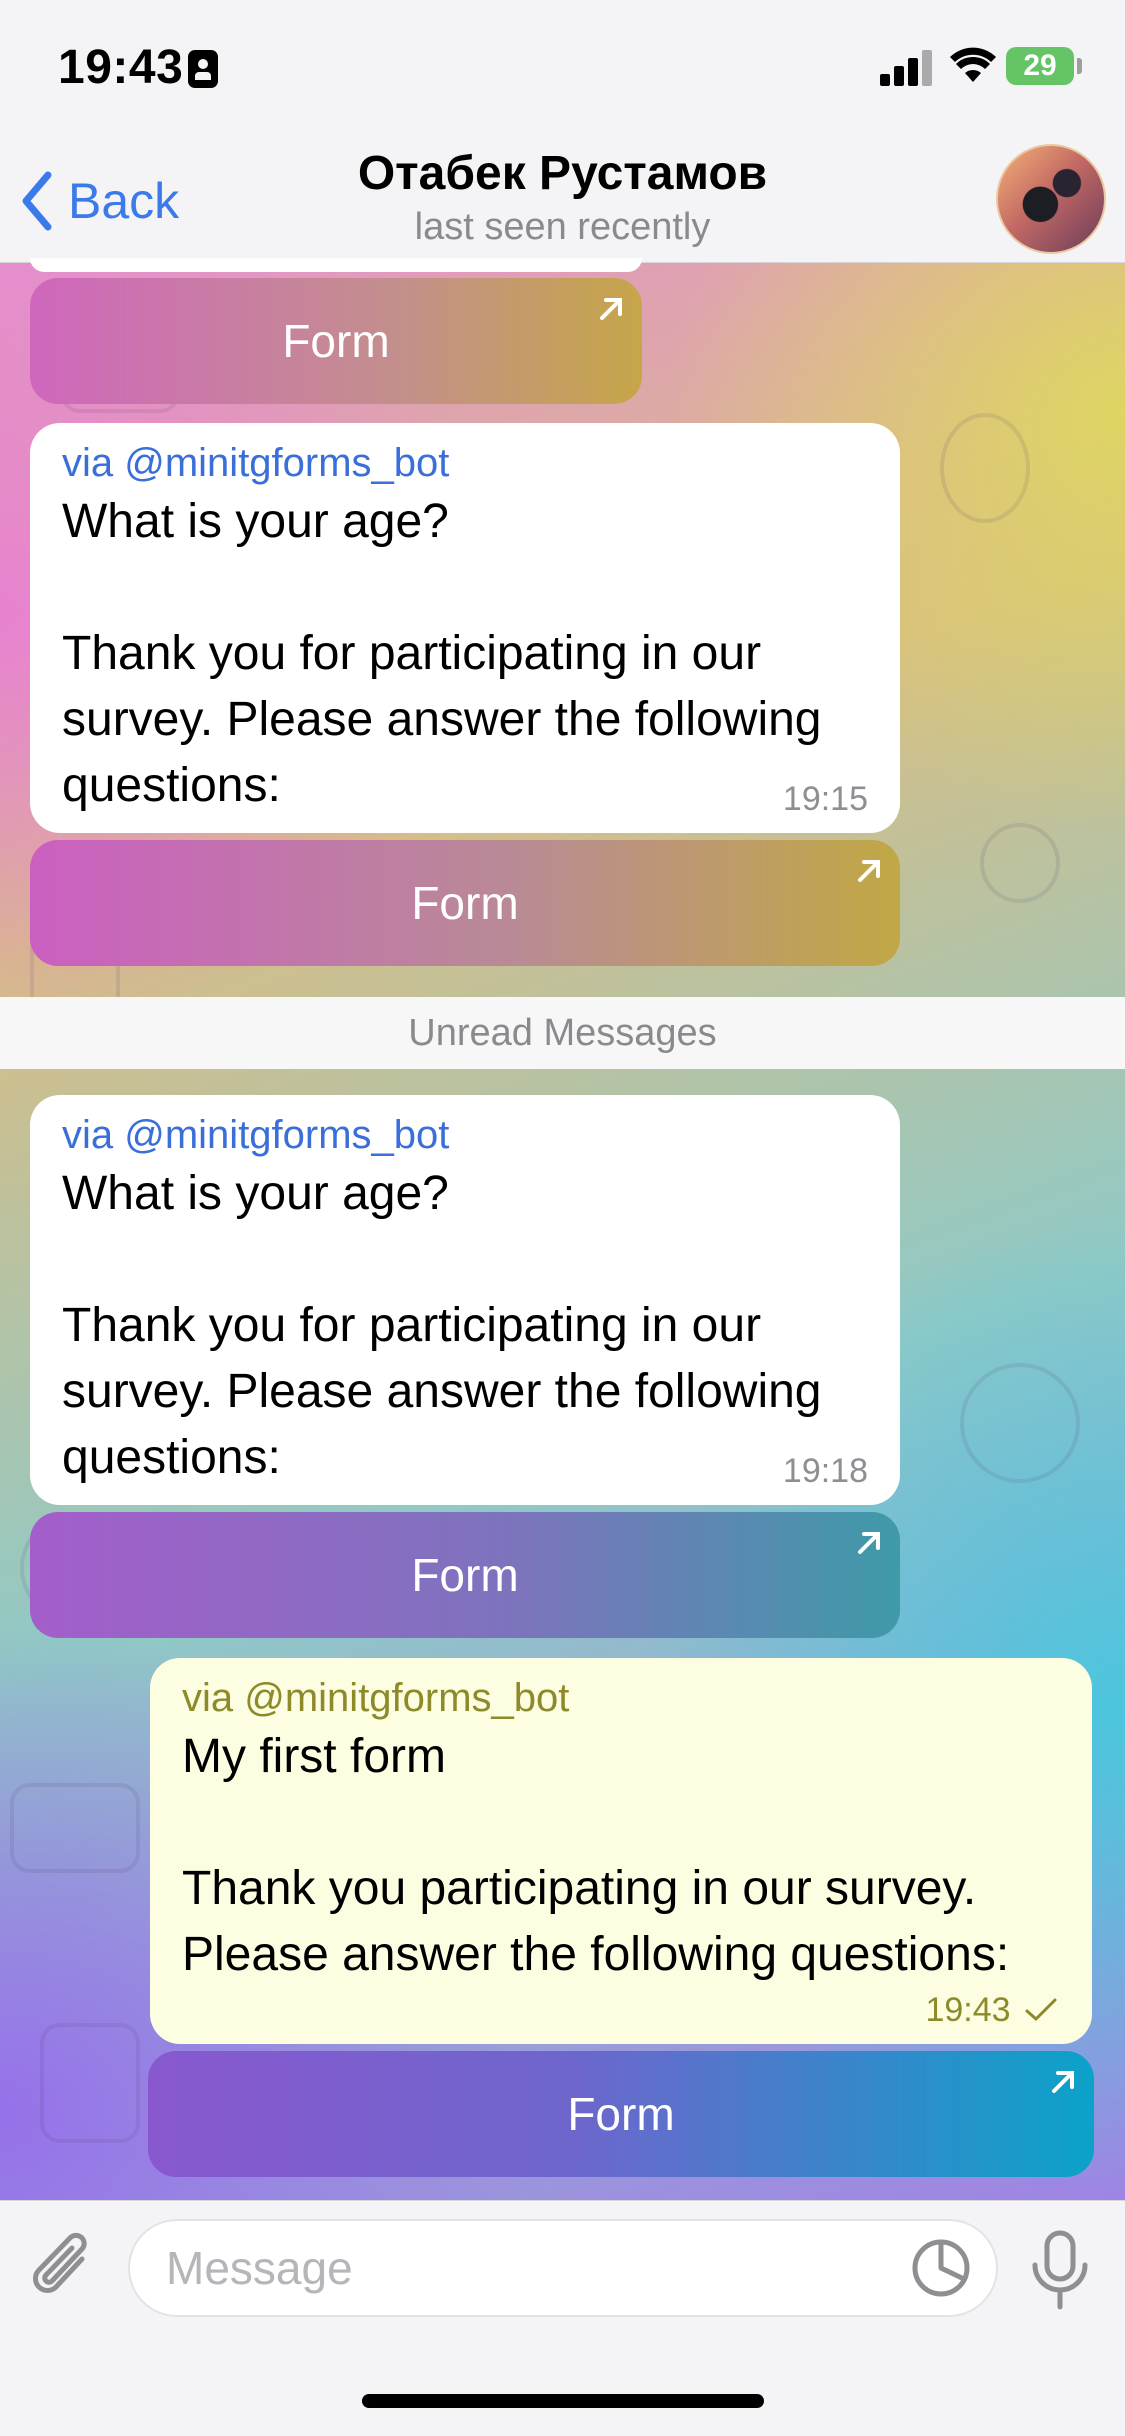 This screenshot has width=1125, height=2436. What do you see at coordinates (562, 227) in the screenshot?
I see `chat-status: last seen recently` at bounding box center [562, 227].